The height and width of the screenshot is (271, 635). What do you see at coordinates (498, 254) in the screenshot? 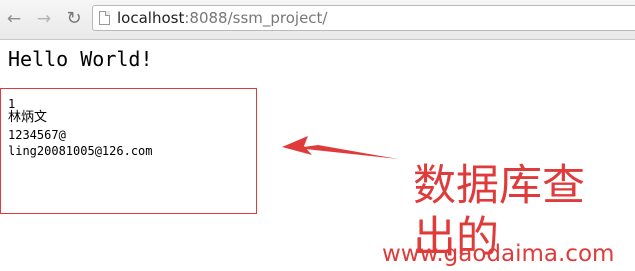
I see `watermark: www.gaodaima.com` at bounding box center [498, 254].